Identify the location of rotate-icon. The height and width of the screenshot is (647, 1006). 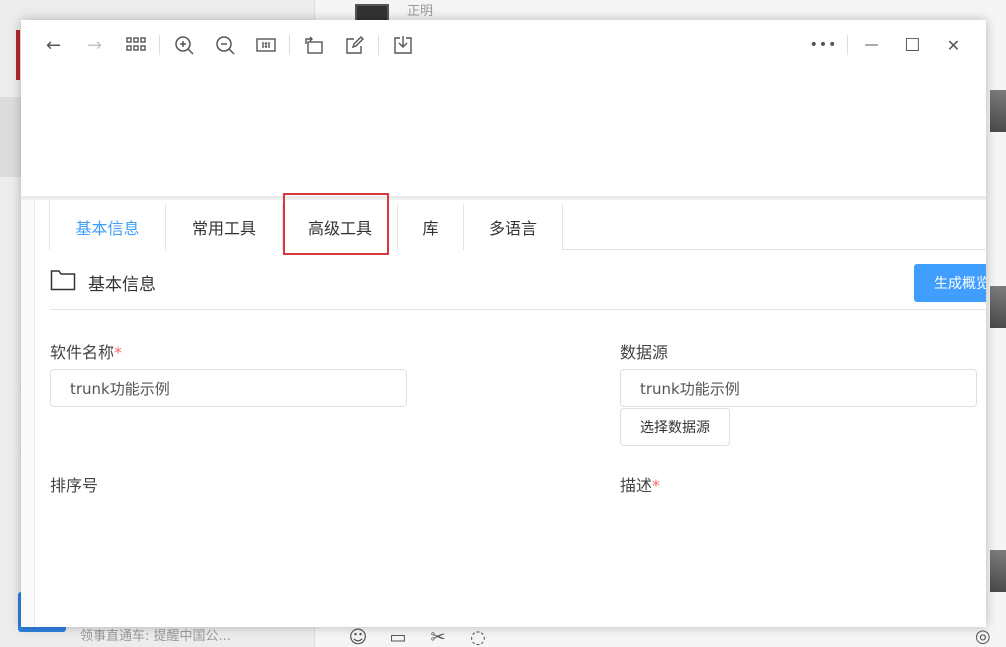
(313, 45).